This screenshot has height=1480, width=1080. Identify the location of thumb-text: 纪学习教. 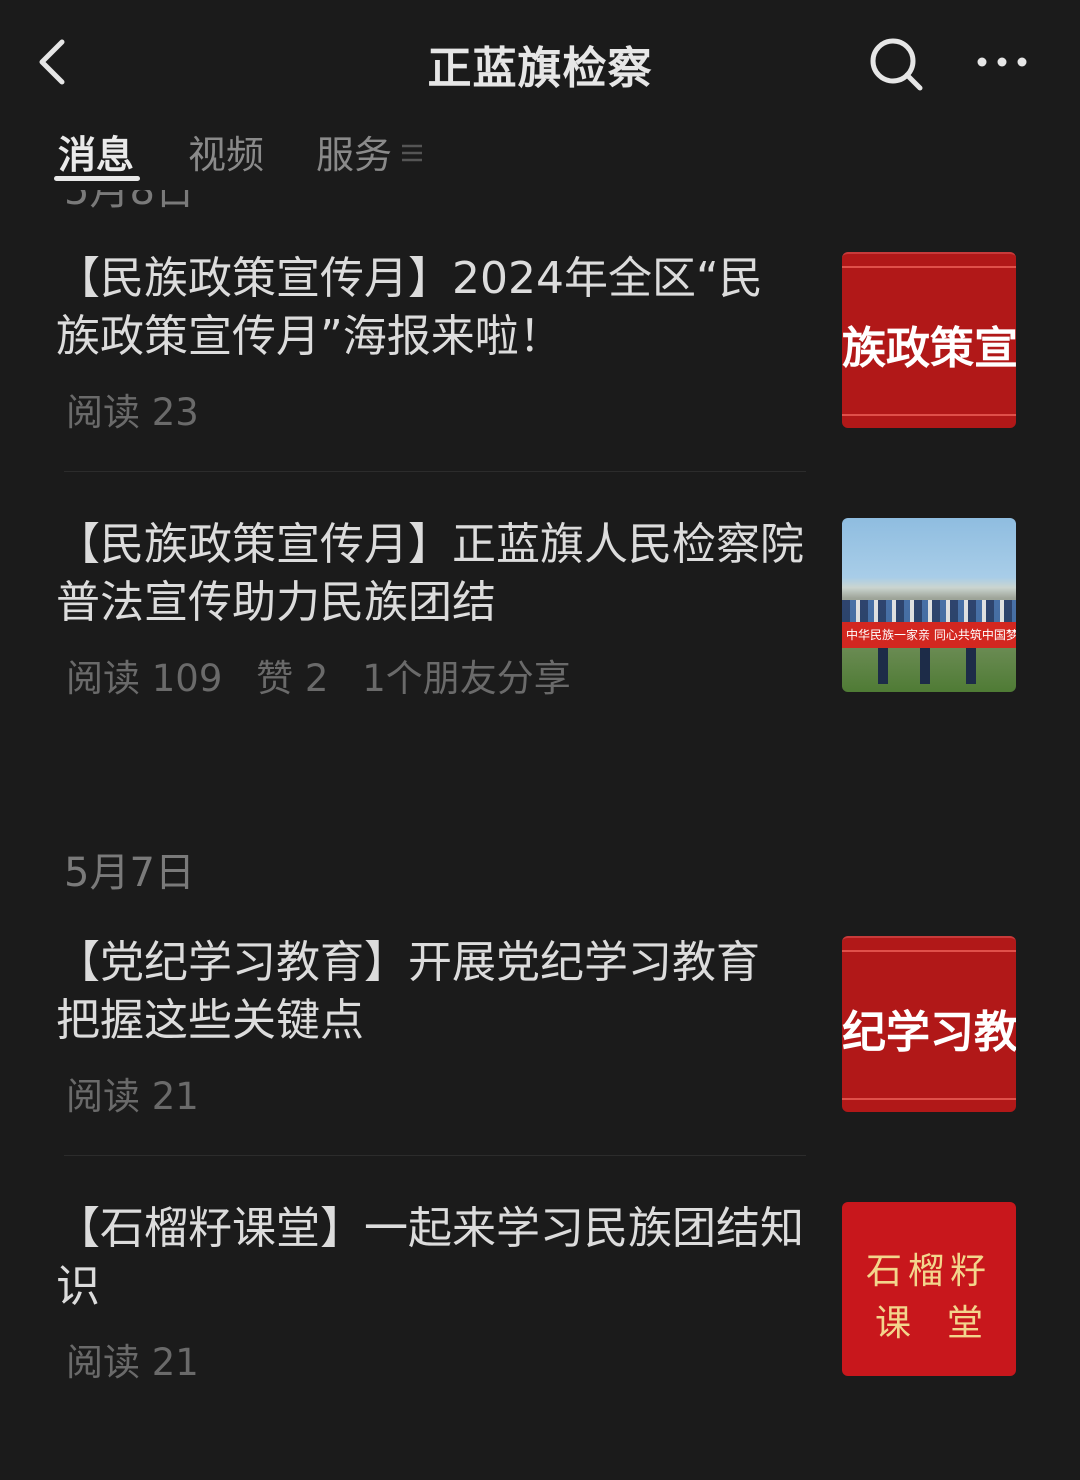
(929, 1032).